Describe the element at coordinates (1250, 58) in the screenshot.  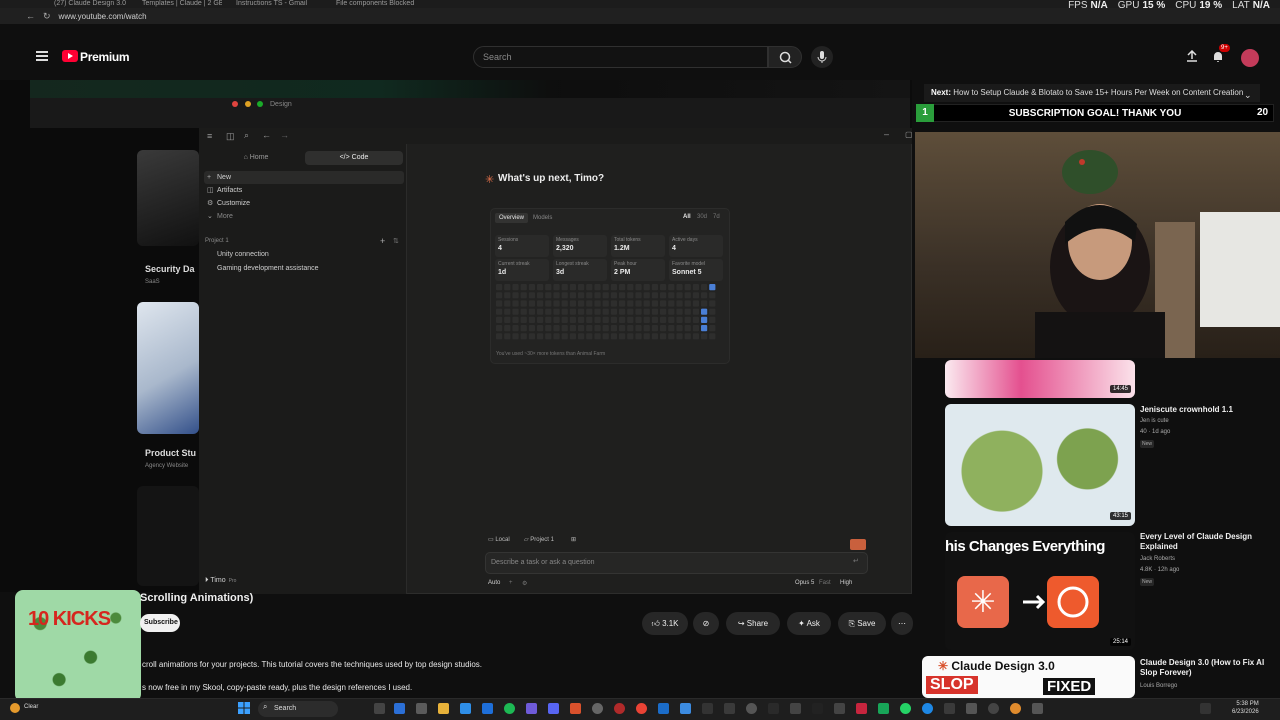
I see `avatar` at that location.